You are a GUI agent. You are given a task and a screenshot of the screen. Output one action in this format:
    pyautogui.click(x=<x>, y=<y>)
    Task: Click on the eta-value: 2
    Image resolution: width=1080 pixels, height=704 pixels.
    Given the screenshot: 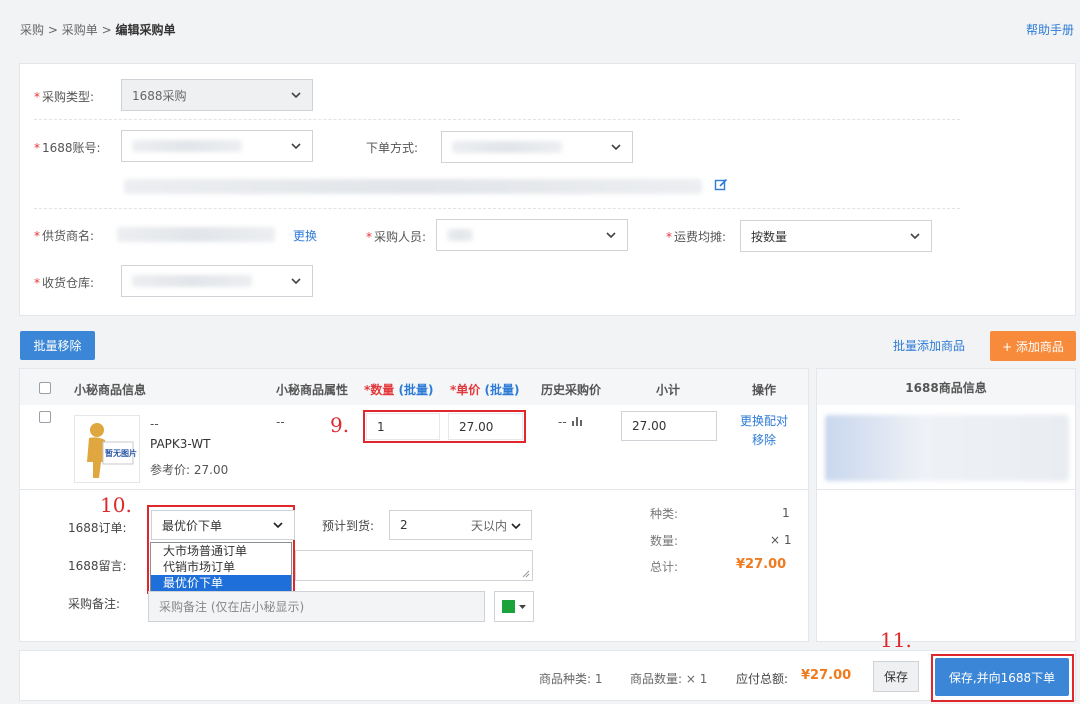 What is the action you would take?
    pyautogui.click(x=404, y=525)
    